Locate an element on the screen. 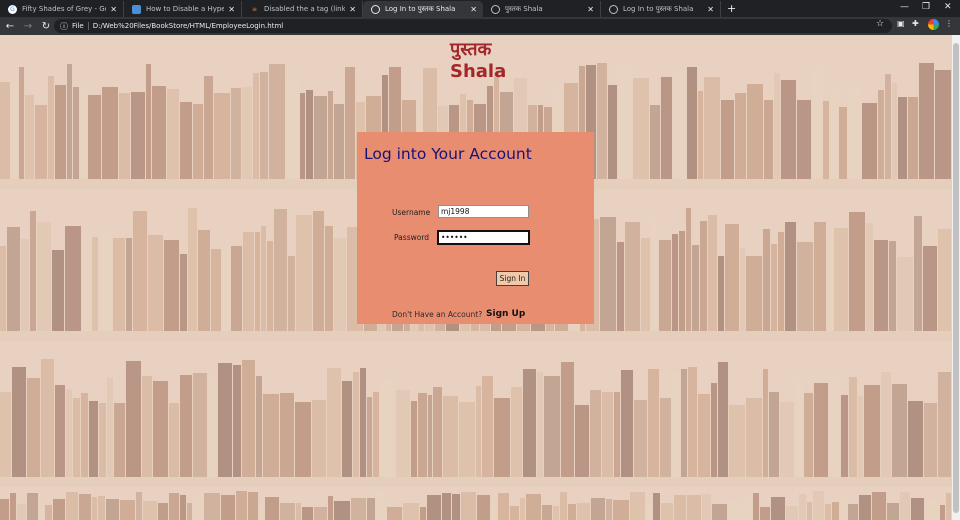  brand-hindi-text: पुस्तक is located at coordinates (471, 49).